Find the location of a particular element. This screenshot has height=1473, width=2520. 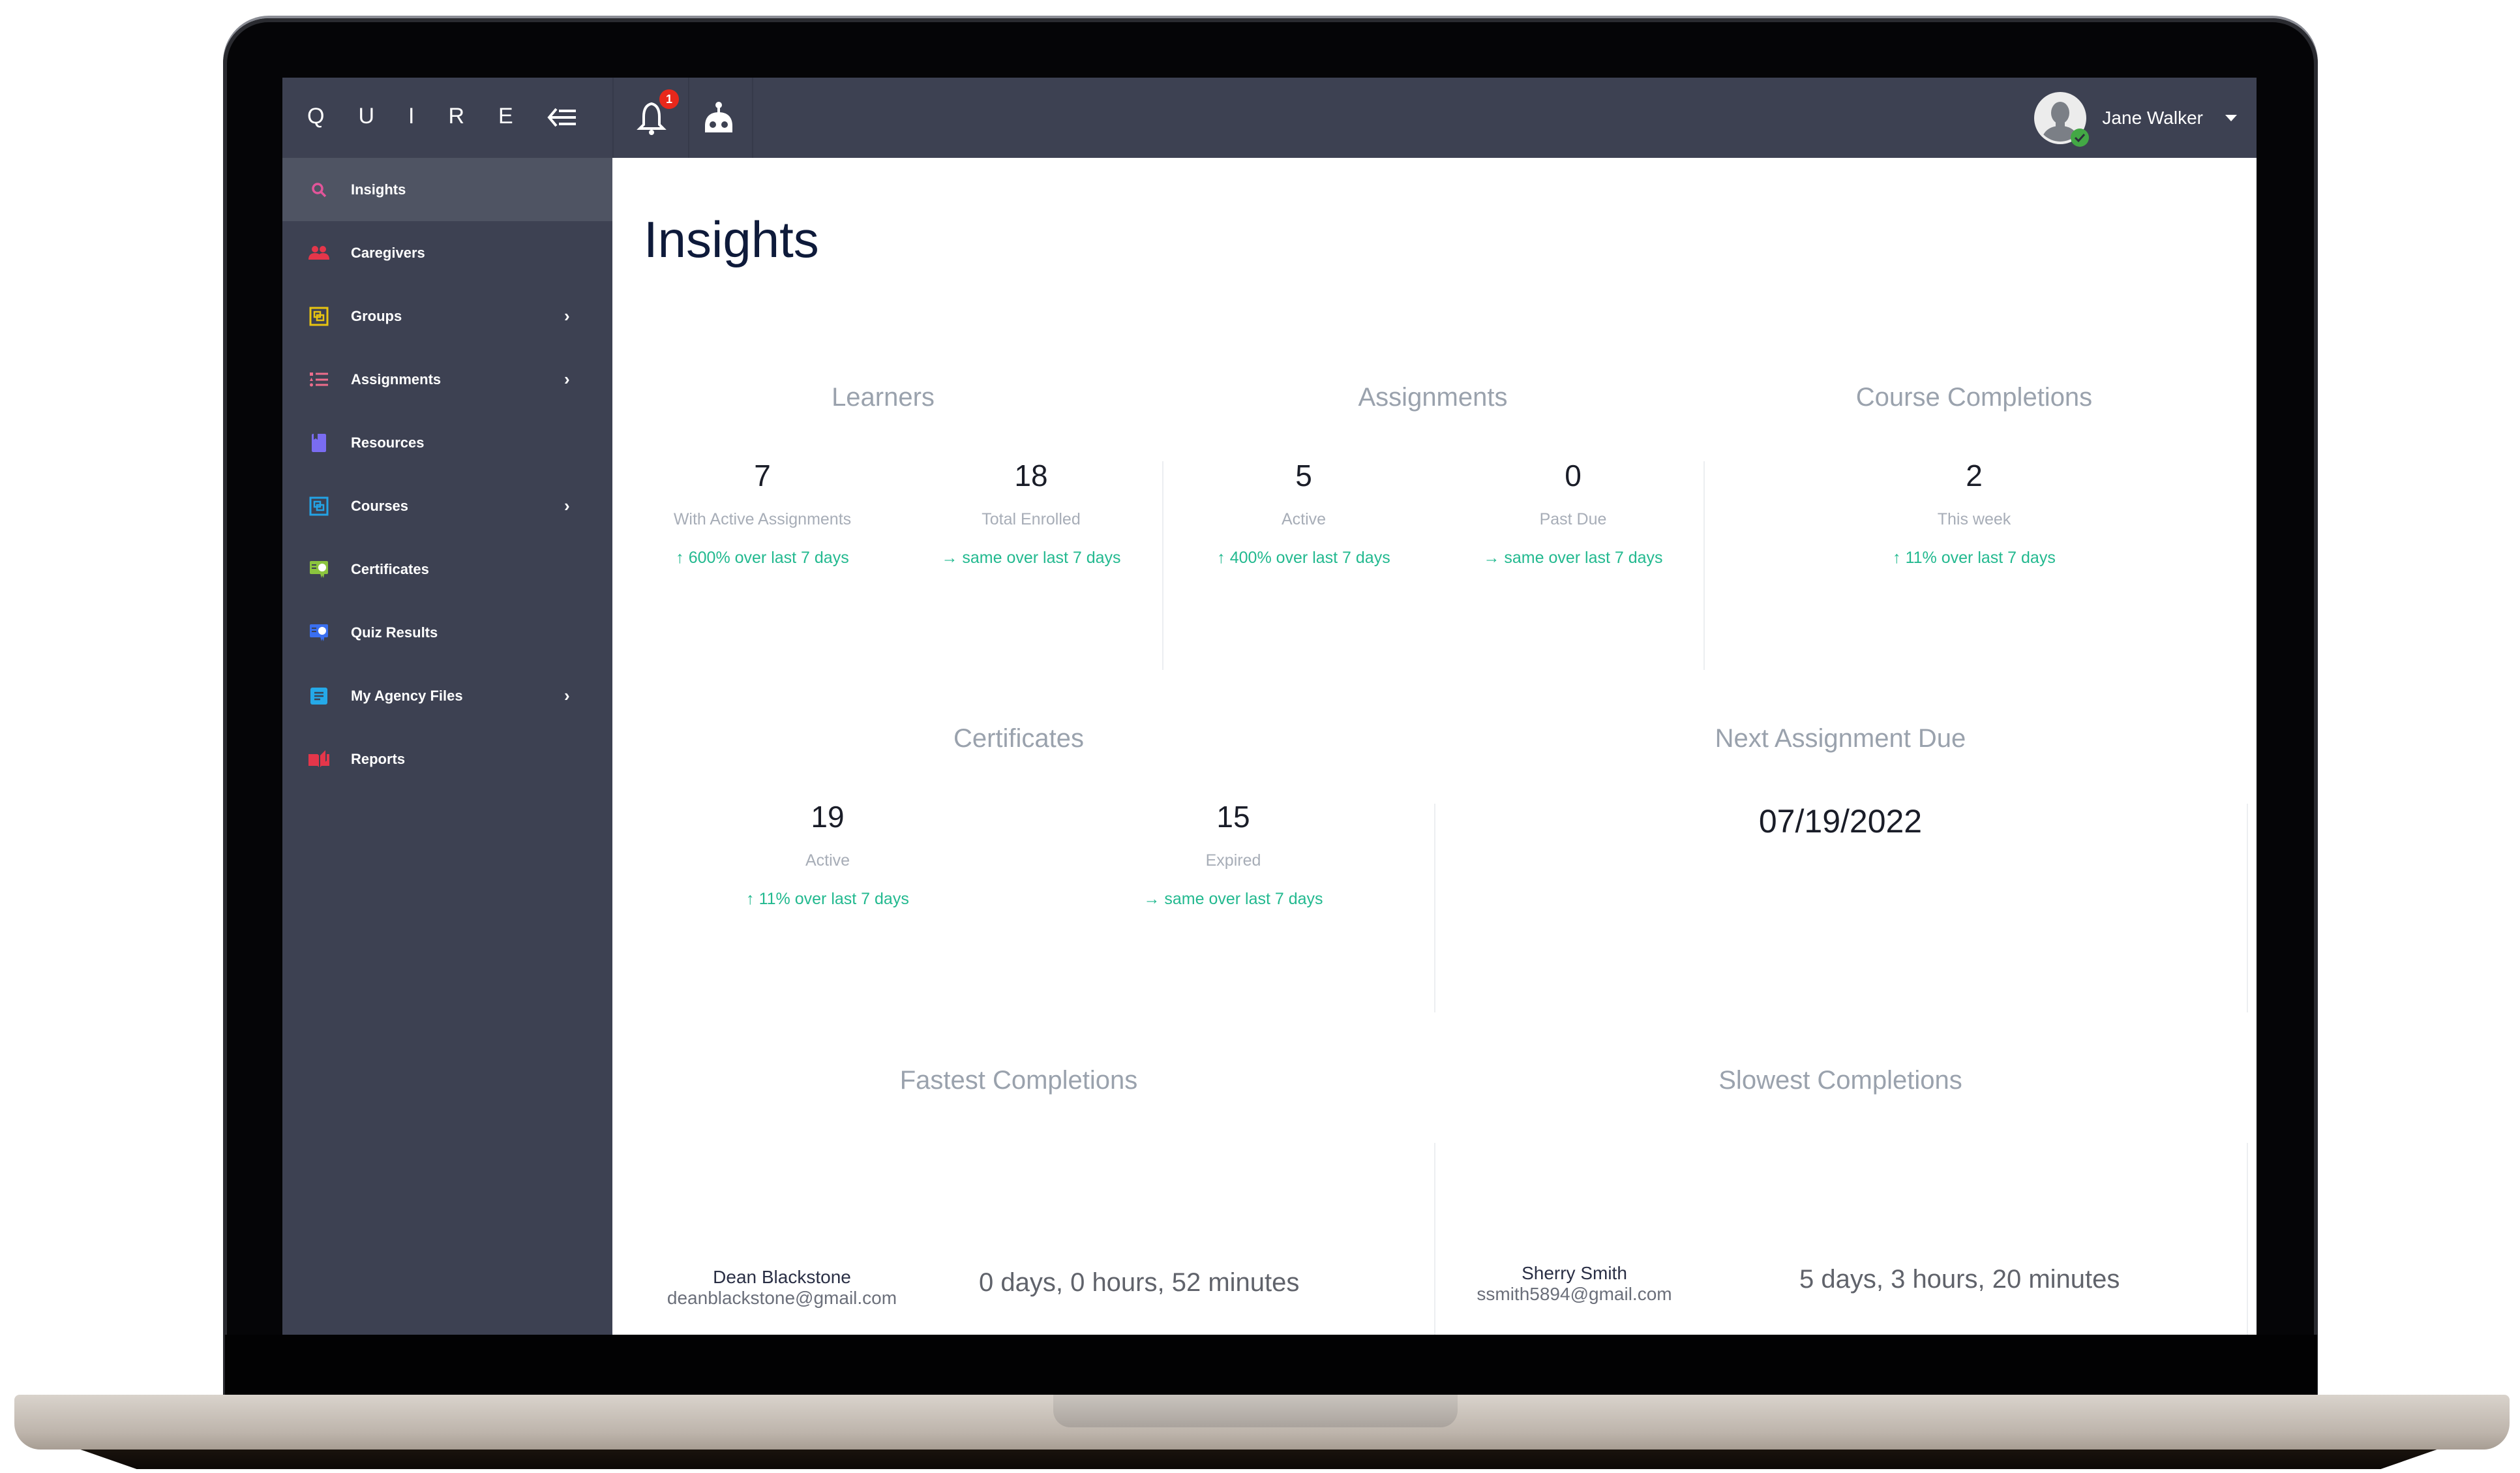

sidebar-item-label: Quiz Results is located at coordinates (395, 632).